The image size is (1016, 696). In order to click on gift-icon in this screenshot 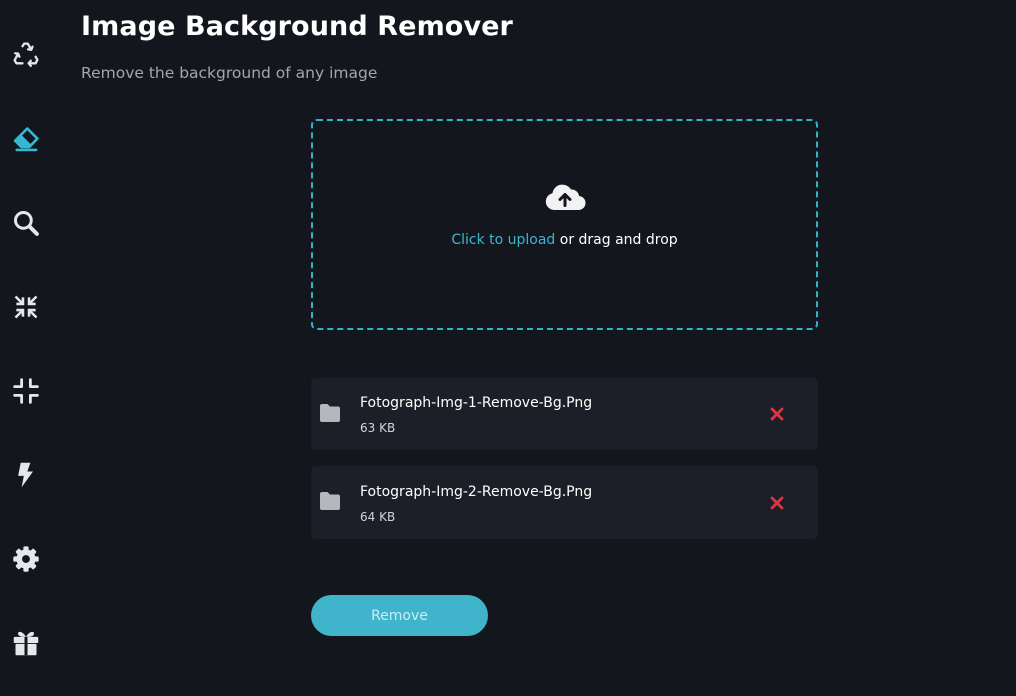, I will do `click(26, 643)`.